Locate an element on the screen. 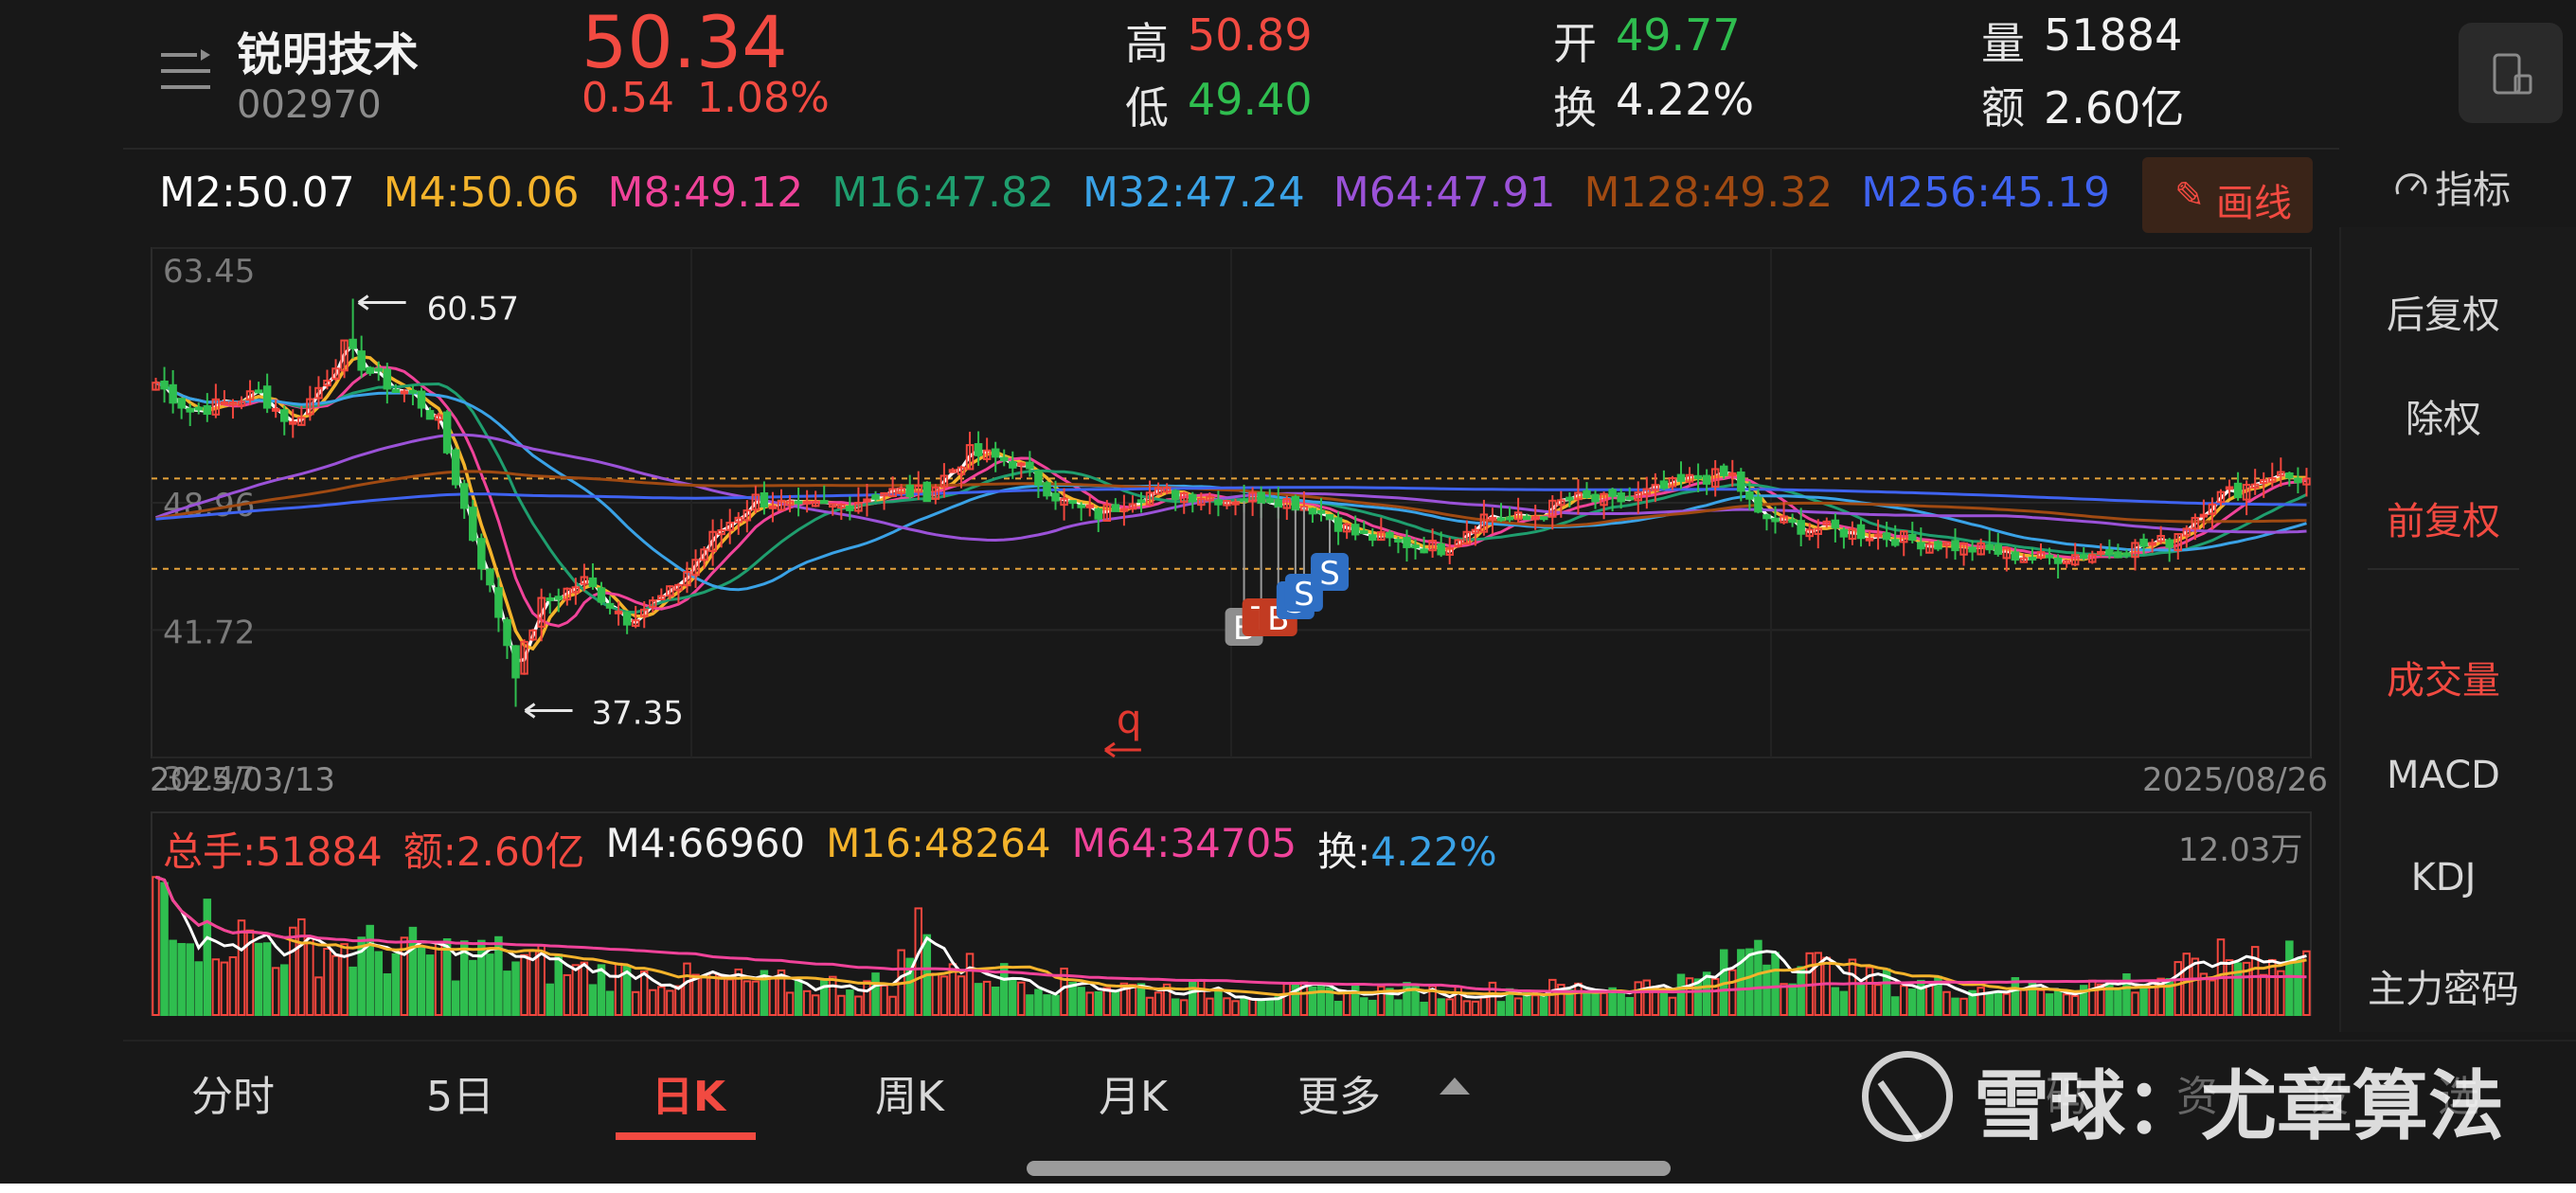  home-indicator is located at coordinates (1349, 1168).